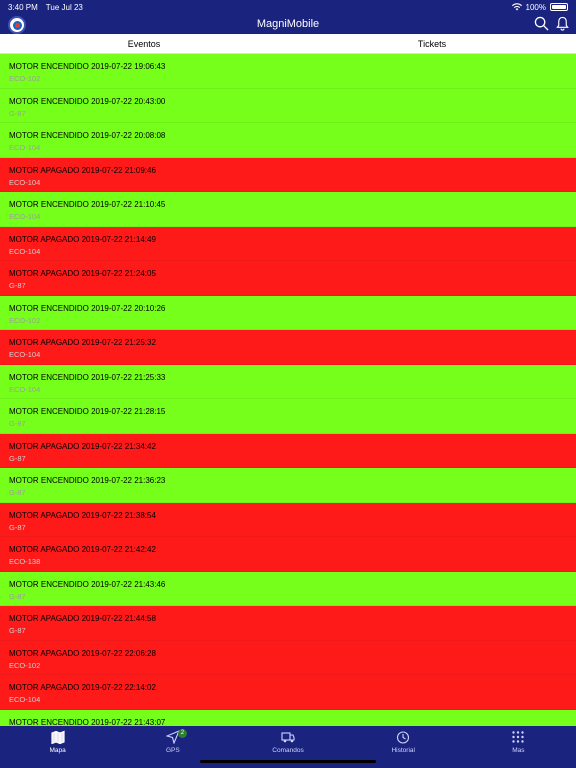  What do you see at coordinates (64, 7) in the screenshot?
I see `status-date: Tue Jul 23` at bounding box center [64, 7].